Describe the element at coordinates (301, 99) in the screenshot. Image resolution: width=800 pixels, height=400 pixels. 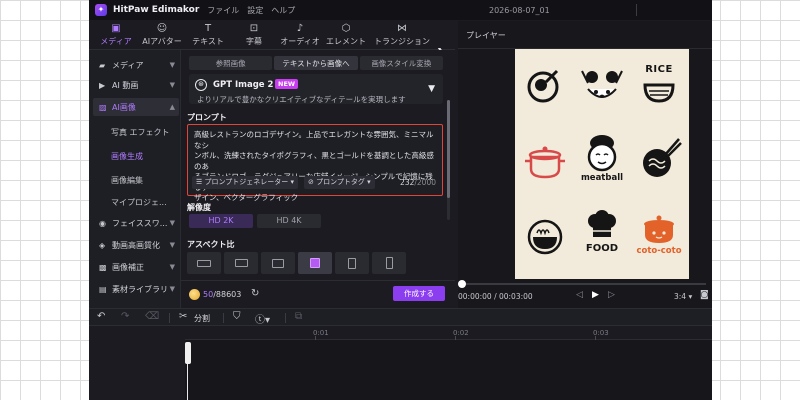
I see `model-description: よりリアルで豊かなクリエイティブなディテールを実現します` at that location.